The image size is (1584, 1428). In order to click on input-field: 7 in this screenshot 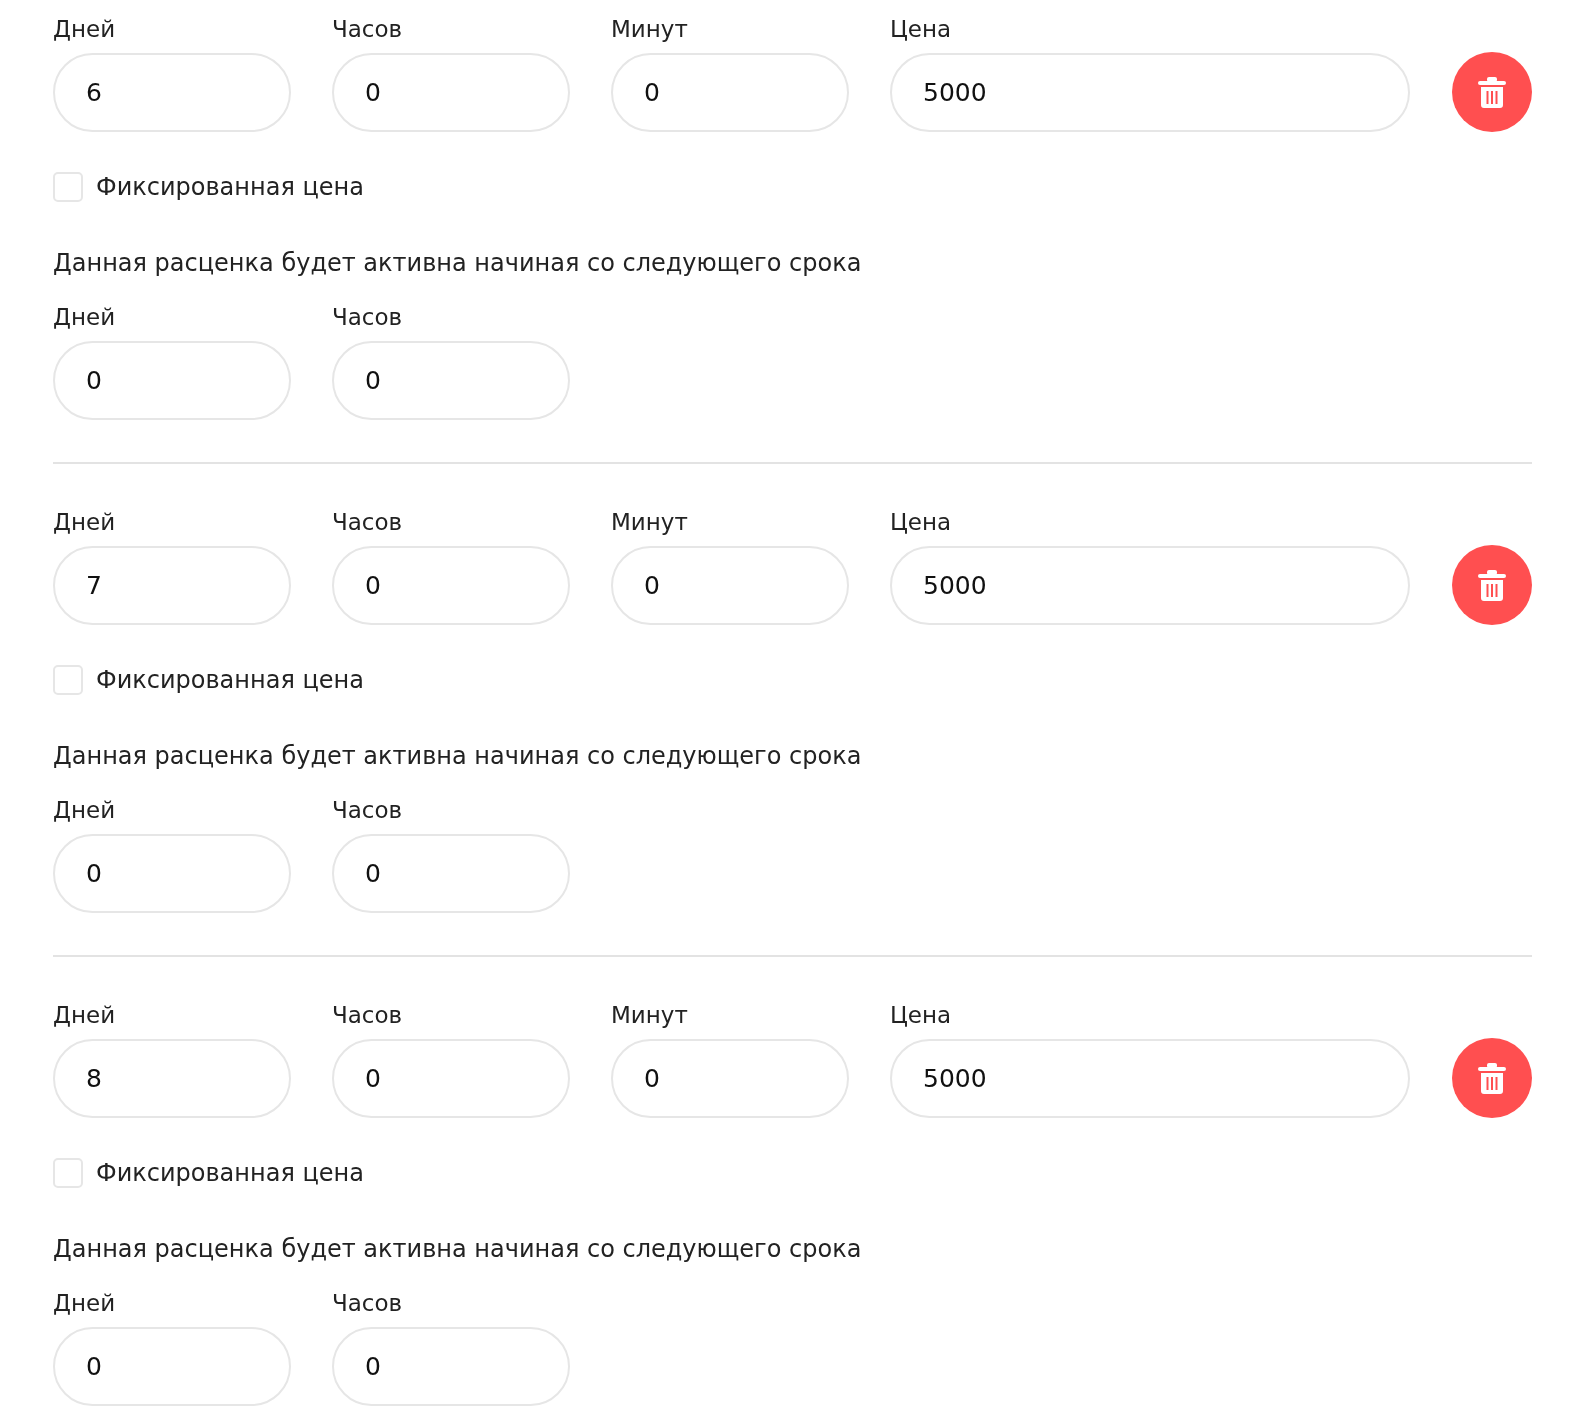, I will do `click(172, 585)`.